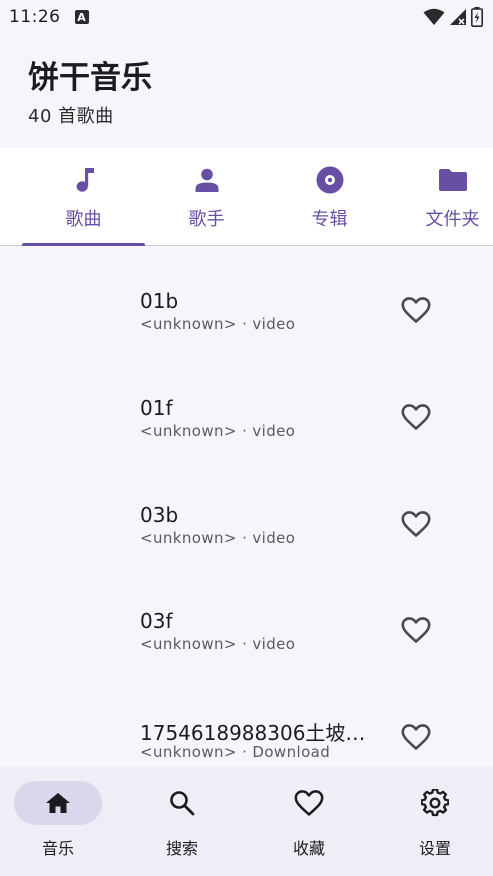  I want to click on settings-icon, so click(435, 803).